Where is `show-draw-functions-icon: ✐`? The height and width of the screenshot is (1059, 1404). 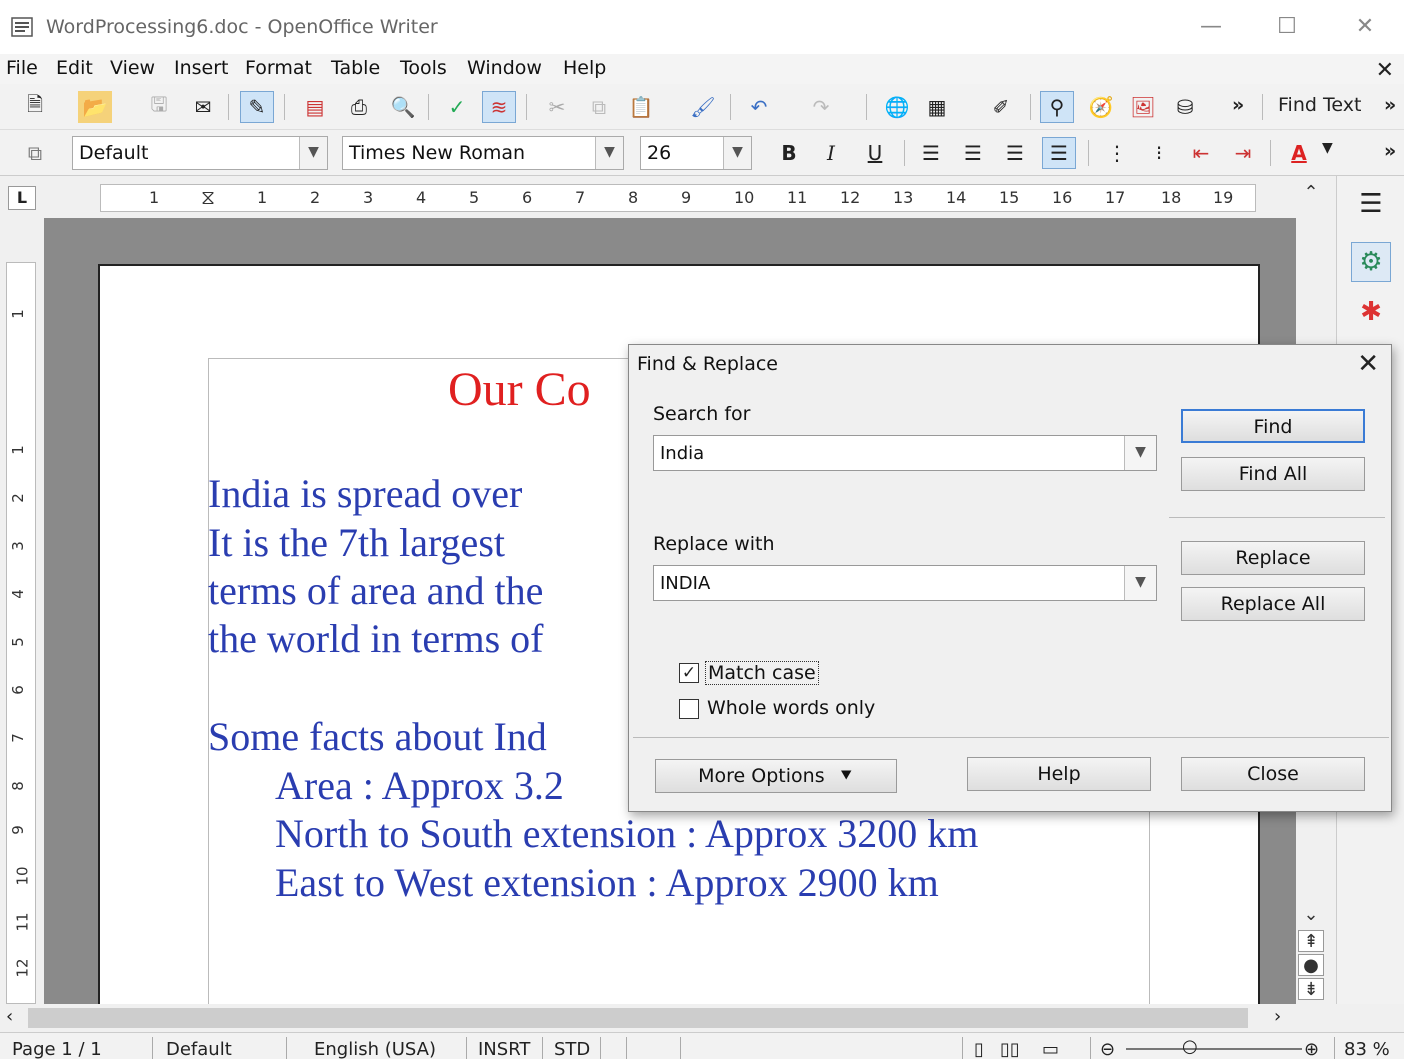
show-draw-functions-icon: ✐ is located at coordinates (1001, 107).